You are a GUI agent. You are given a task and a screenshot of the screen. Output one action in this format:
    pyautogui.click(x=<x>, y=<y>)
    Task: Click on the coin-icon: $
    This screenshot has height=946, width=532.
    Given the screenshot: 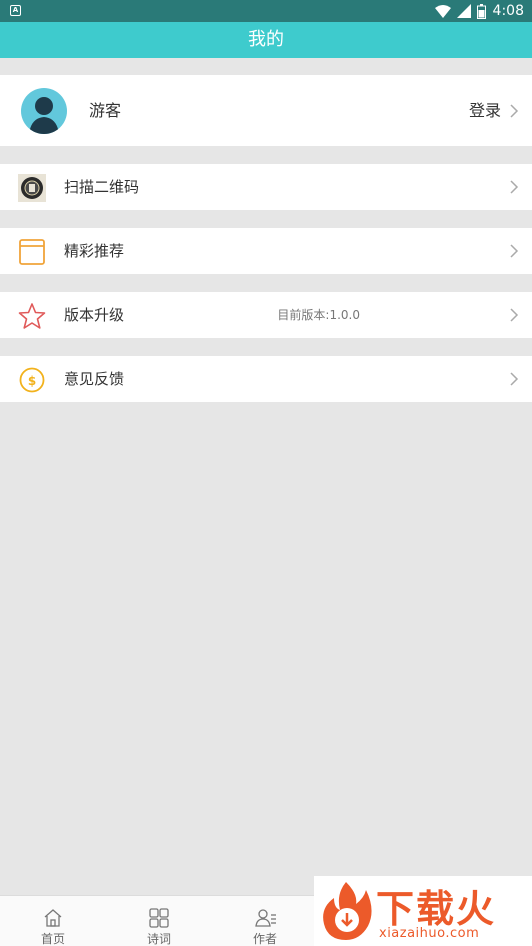 What is the action you would take?
    pyautogui.click(x=32, y=380)
    